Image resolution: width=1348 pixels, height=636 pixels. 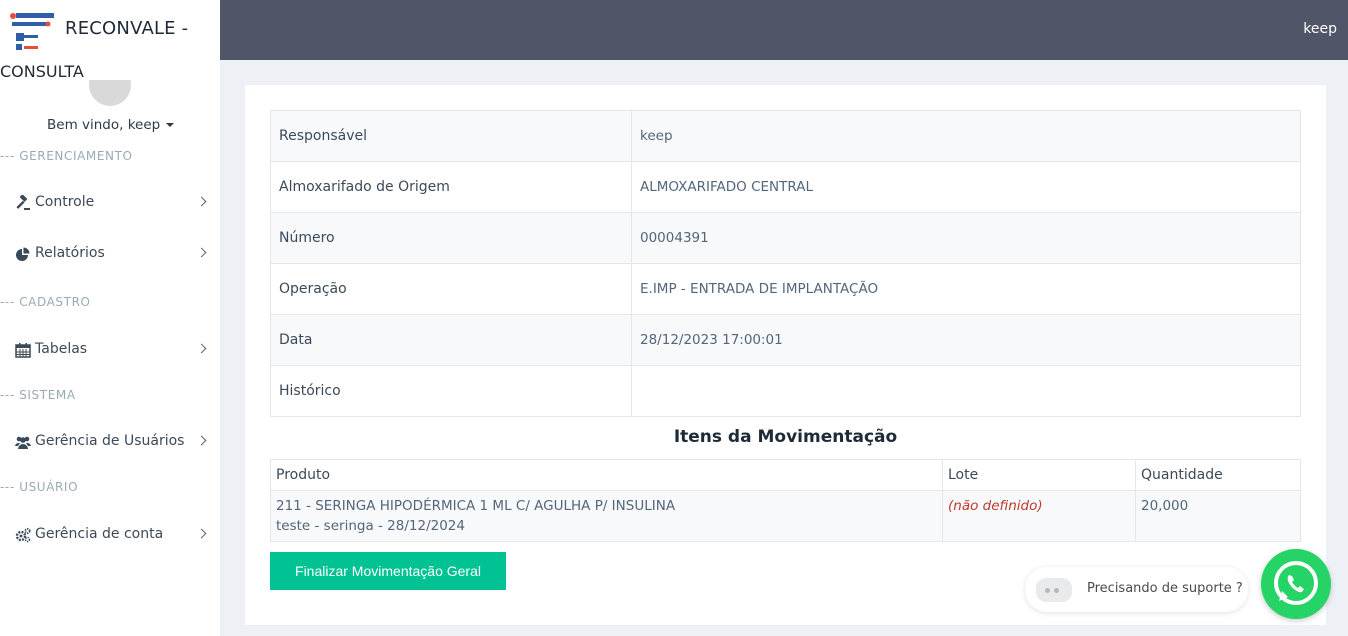 What do you see at coordinates (42, 71) in the screenshot?
I see `brand-subtitle: CONSULTA` at bounding box center [42, 71].